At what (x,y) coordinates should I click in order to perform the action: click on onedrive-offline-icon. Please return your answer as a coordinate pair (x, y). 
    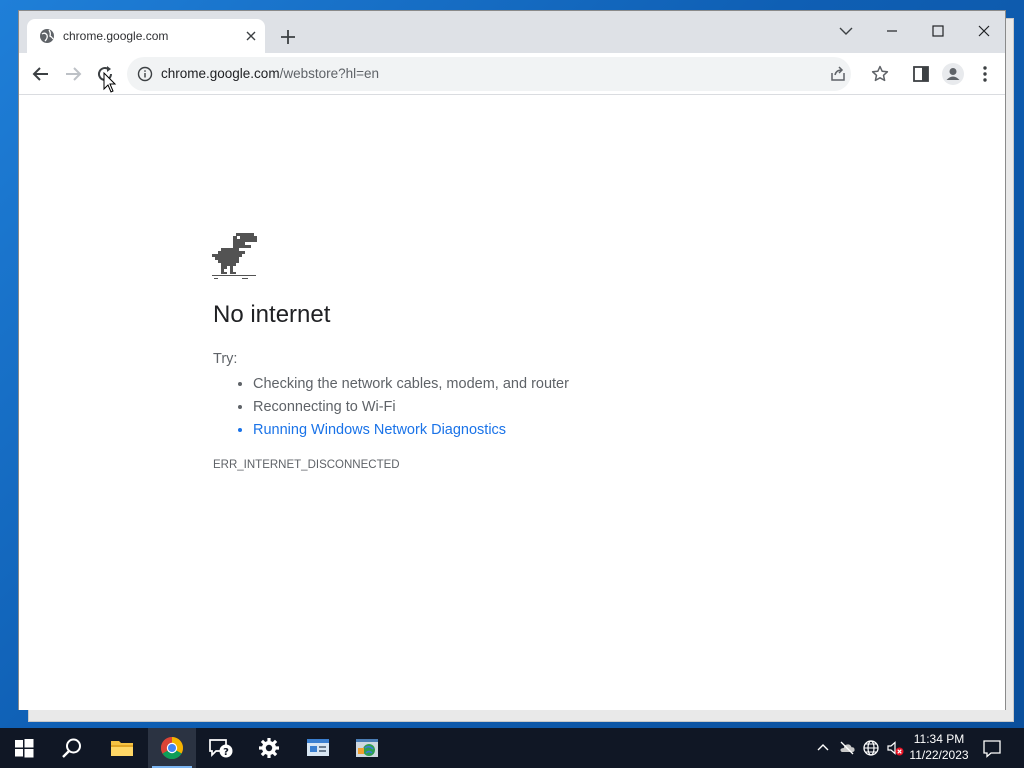
    Looking at the image, I should click on (847, 748).